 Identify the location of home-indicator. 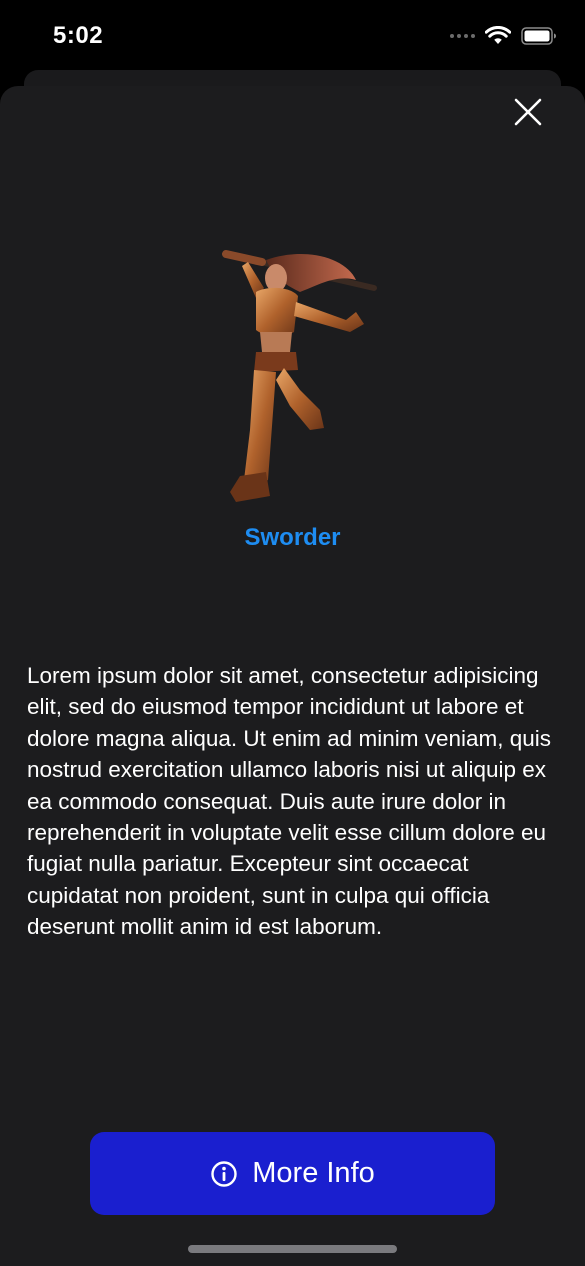
(292, 1249).